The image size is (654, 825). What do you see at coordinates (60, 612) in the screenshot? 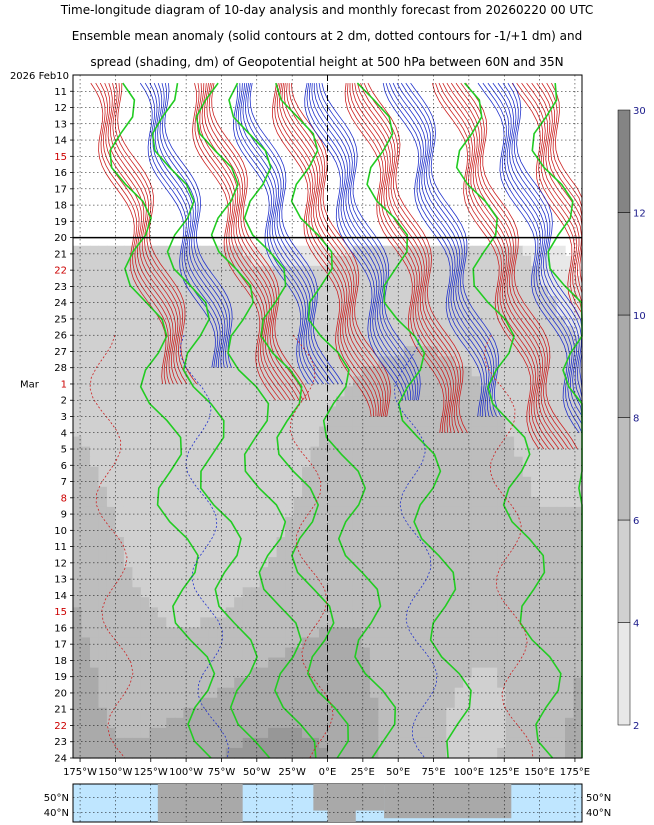
I see `y-tick-label: 15` at bounding box center [60, 612].